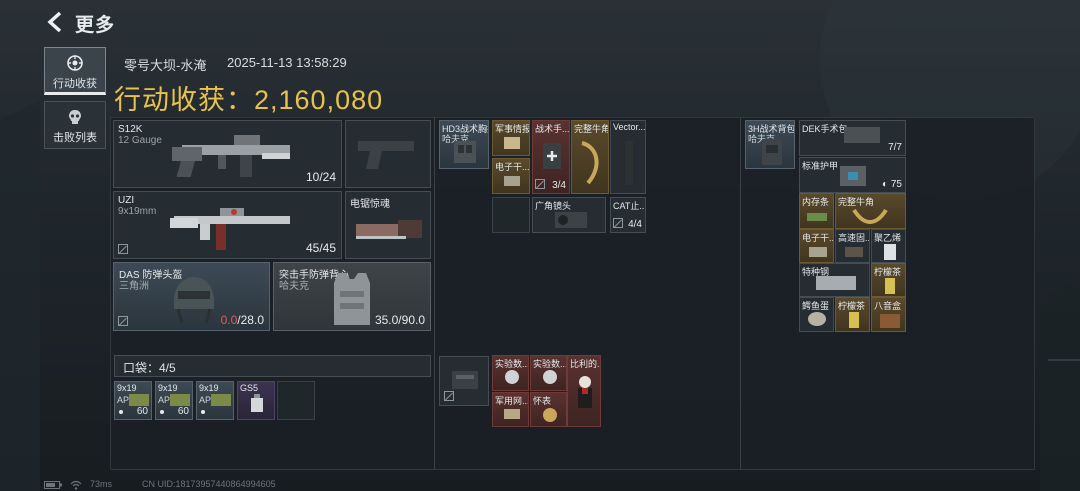 This screenshot has height=491, width=1080. I want to click on armor-durability: 35.0/90.0, so click(399, 320).